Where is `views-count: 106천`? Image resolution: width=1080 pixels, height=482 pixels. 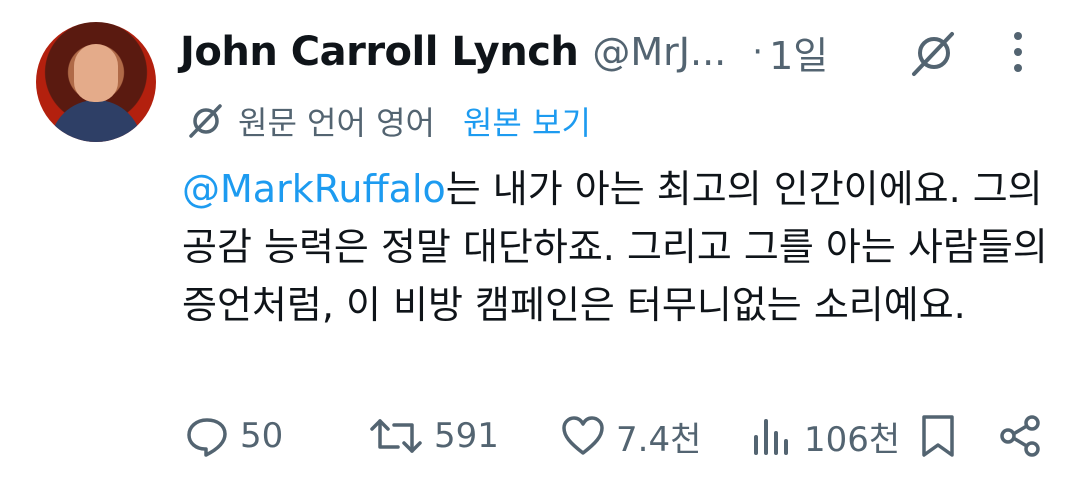
views-count: 106천 is located at coordinates (852, 439).